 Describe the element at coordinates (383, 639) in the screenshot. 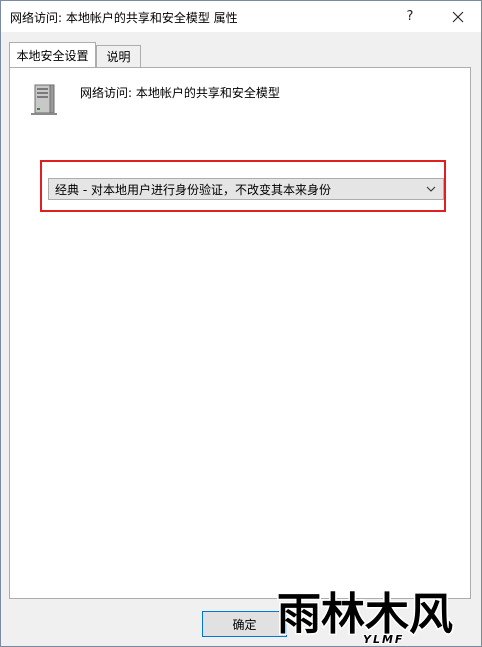

I see `svg-text: YLMF` at that location.